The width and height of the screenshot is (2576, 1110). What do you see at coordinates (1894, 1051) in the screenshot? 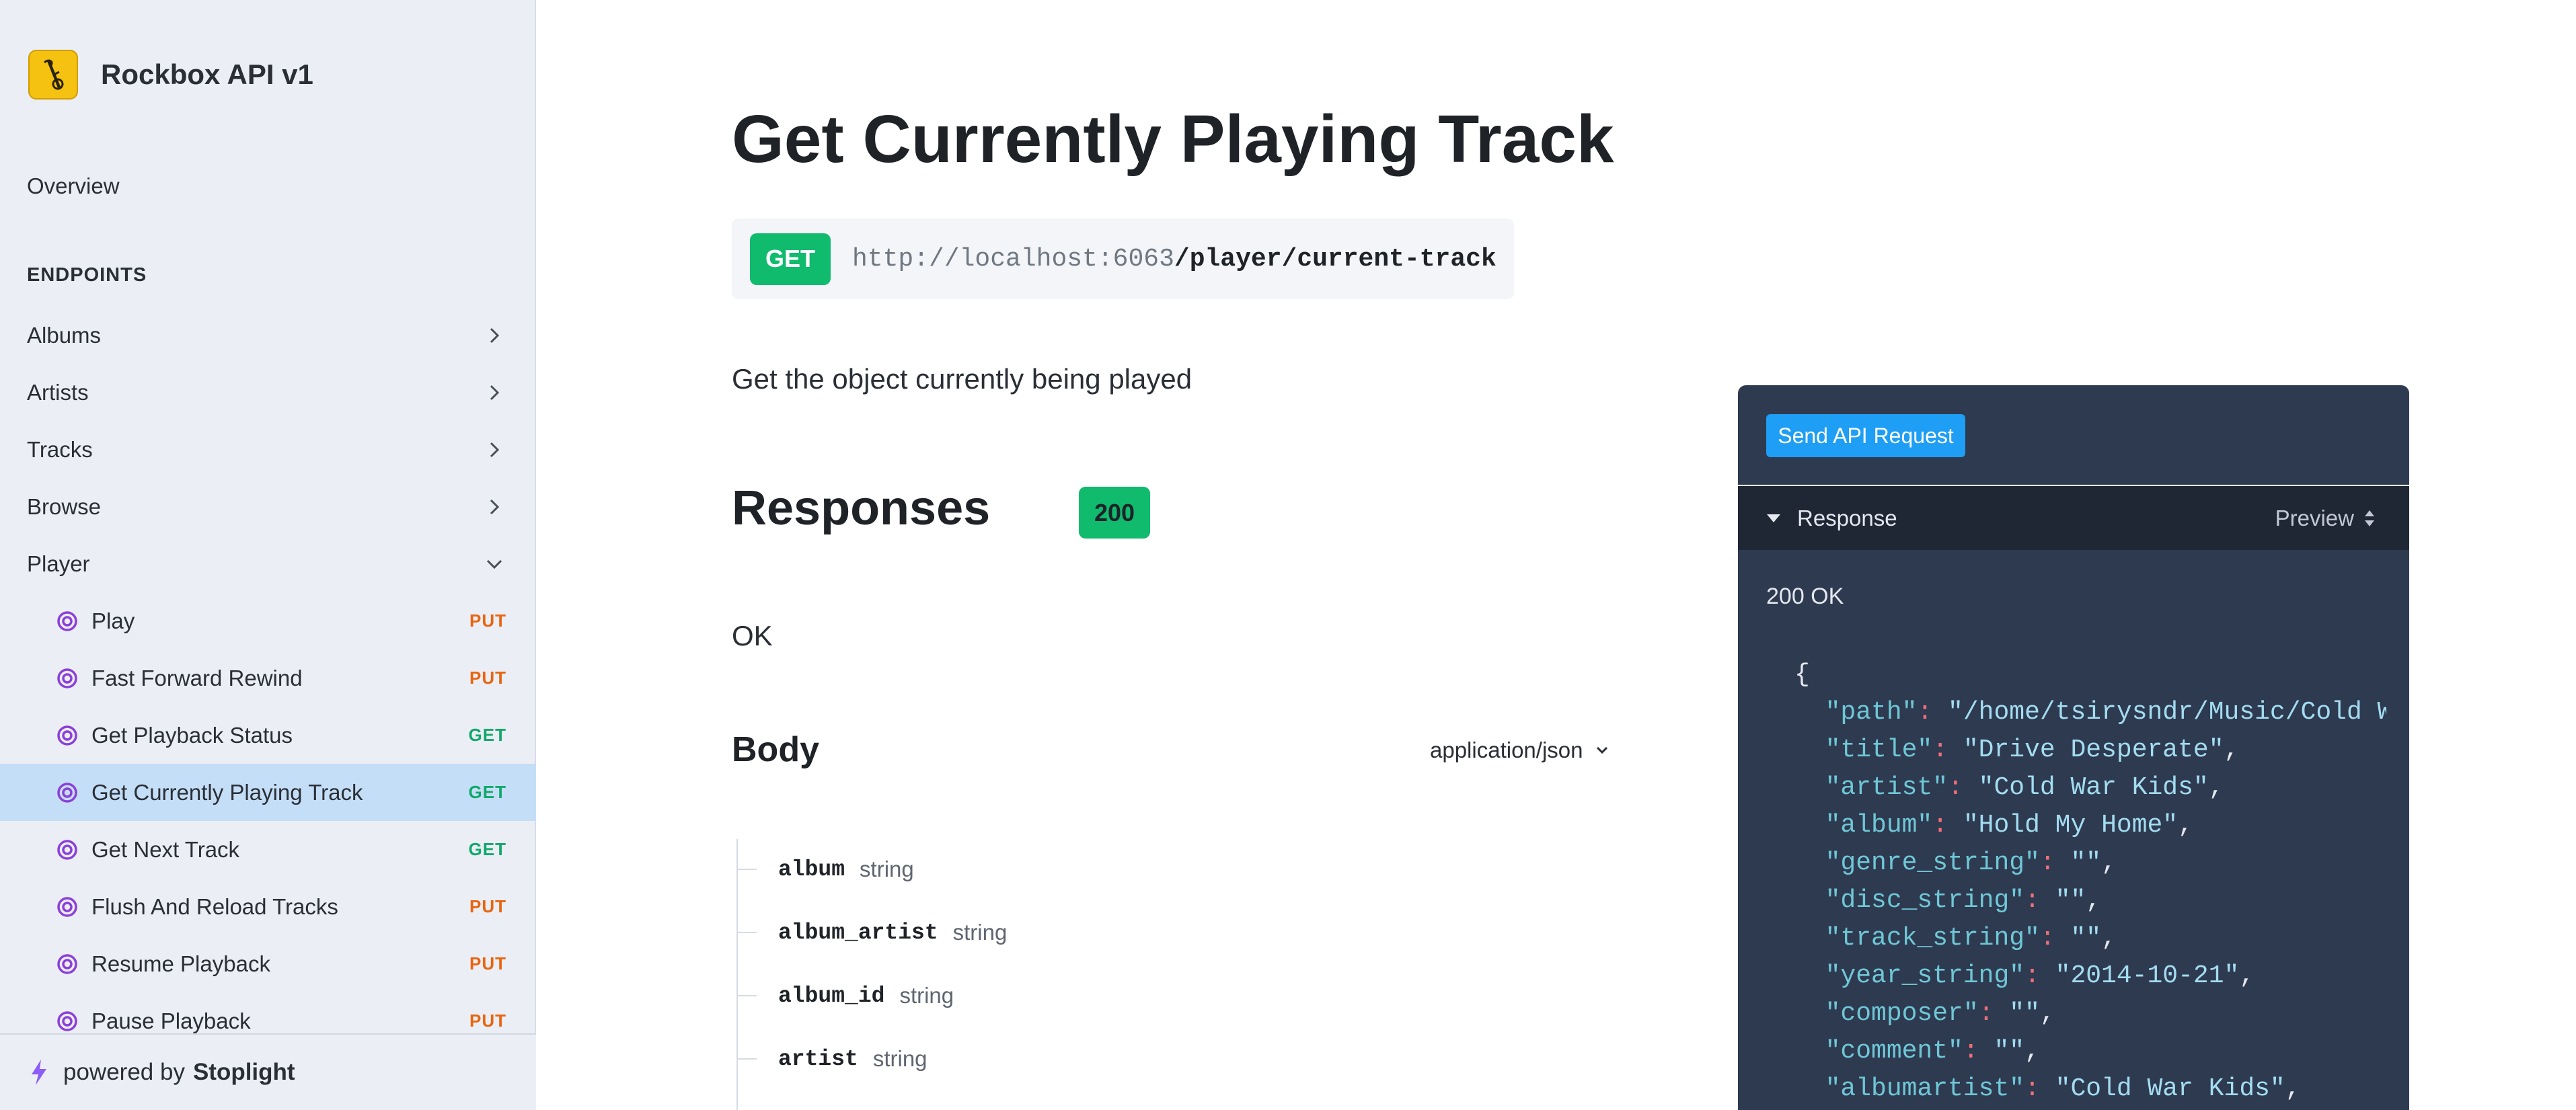
I see `json-key: "comment"` at bounding box center [1894, 1051].